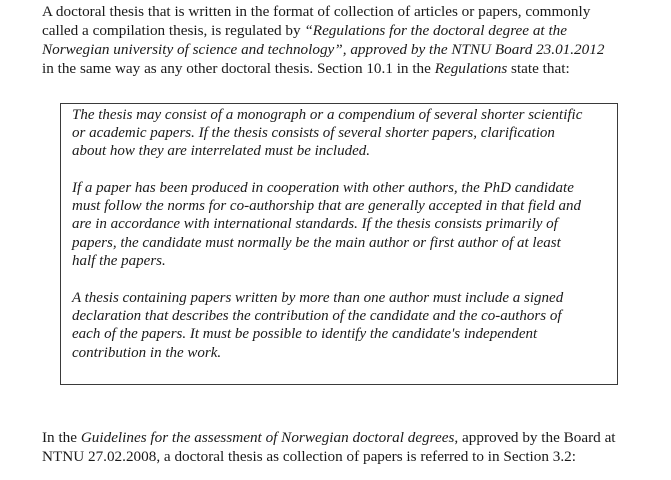 The height and width of the screenshot is (480, 671). What do you see at coordinates (119, 260) in the screenshot?
I see `quote-line: half the papers.` at bounding box center [119, 260].